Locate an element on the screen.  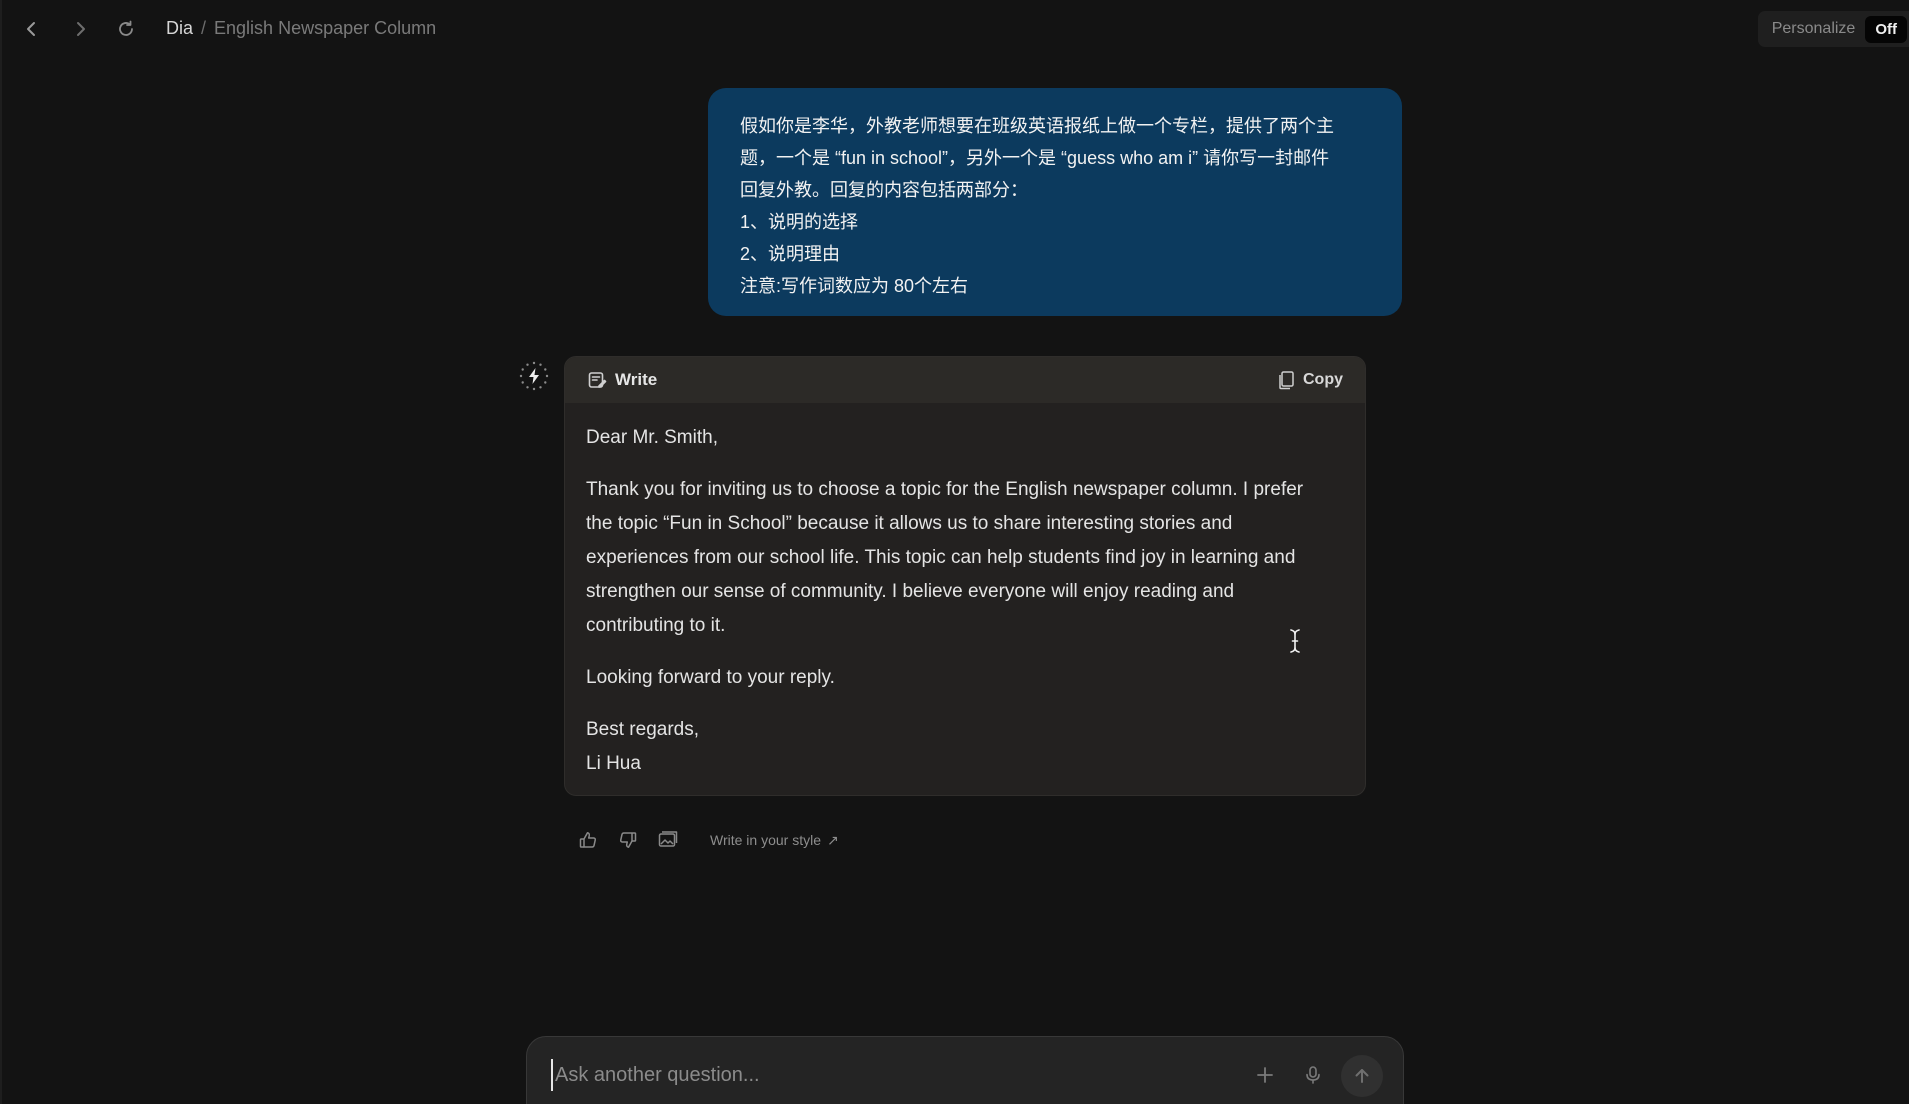
user-message-line: 1、说明的选择 is located at coordinates (799, 222).